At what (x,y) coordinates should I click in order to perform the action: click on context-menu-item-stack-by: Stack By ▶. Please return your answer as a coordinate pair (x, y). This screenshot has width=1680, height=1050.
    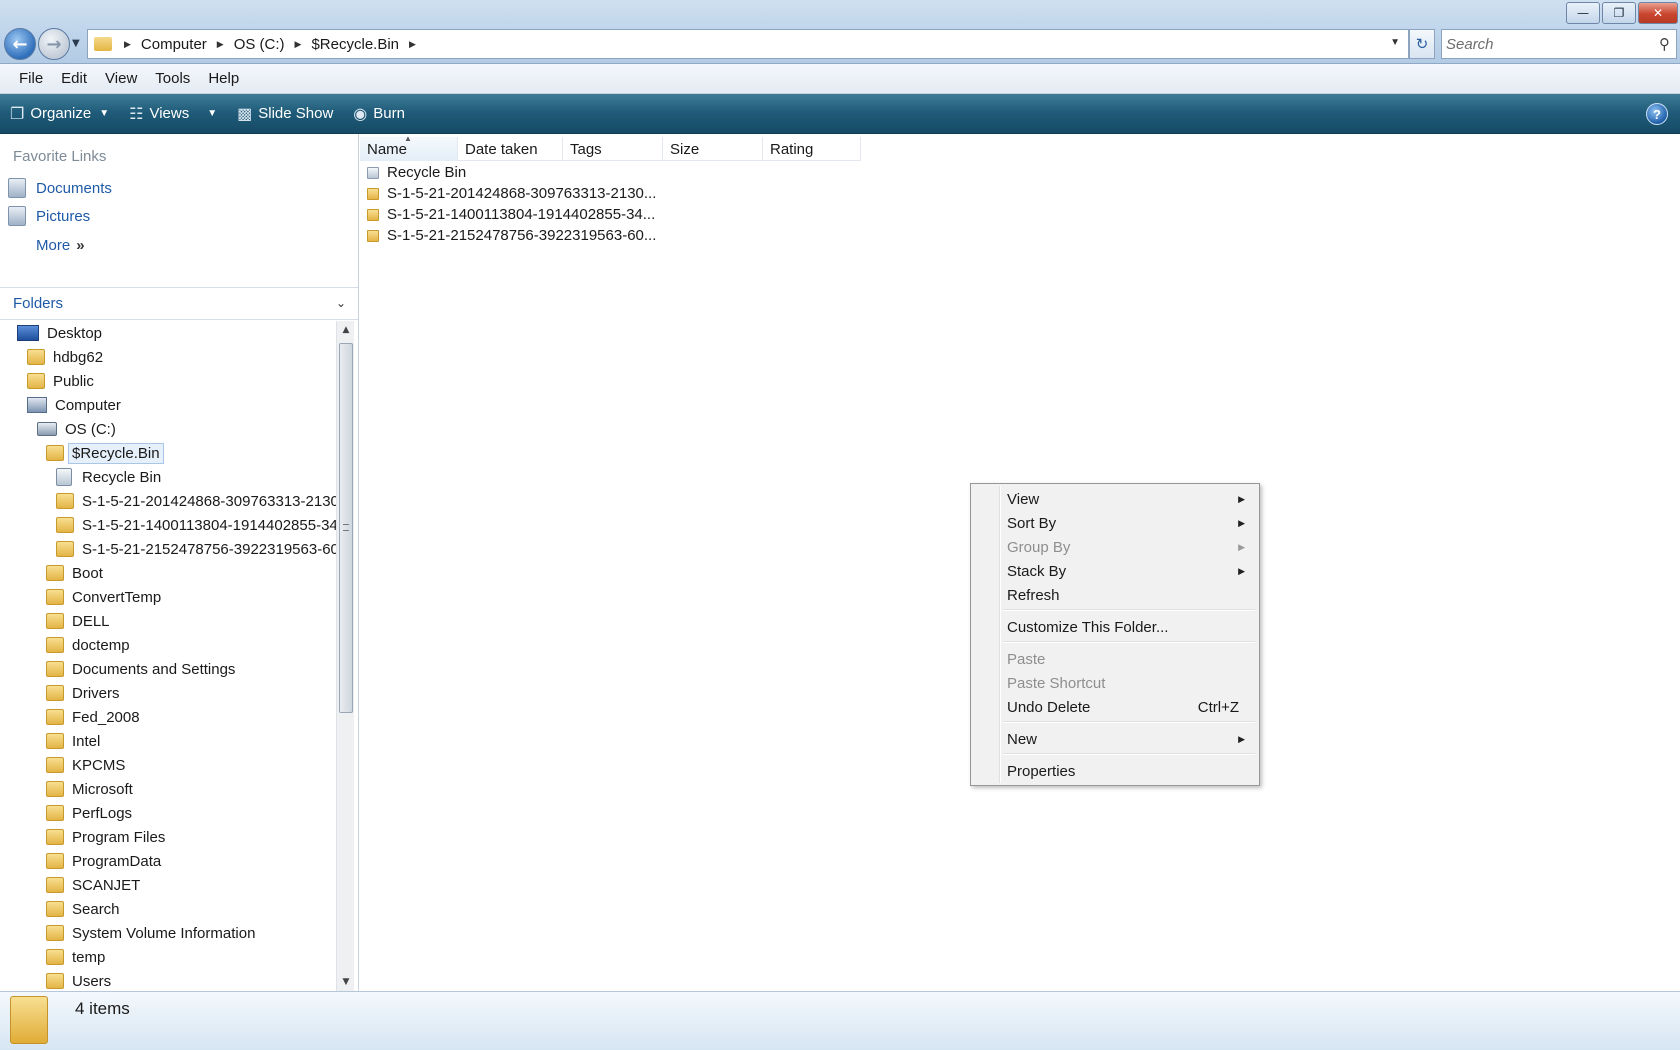
    Looking at the image, I should click on (1128, 571).